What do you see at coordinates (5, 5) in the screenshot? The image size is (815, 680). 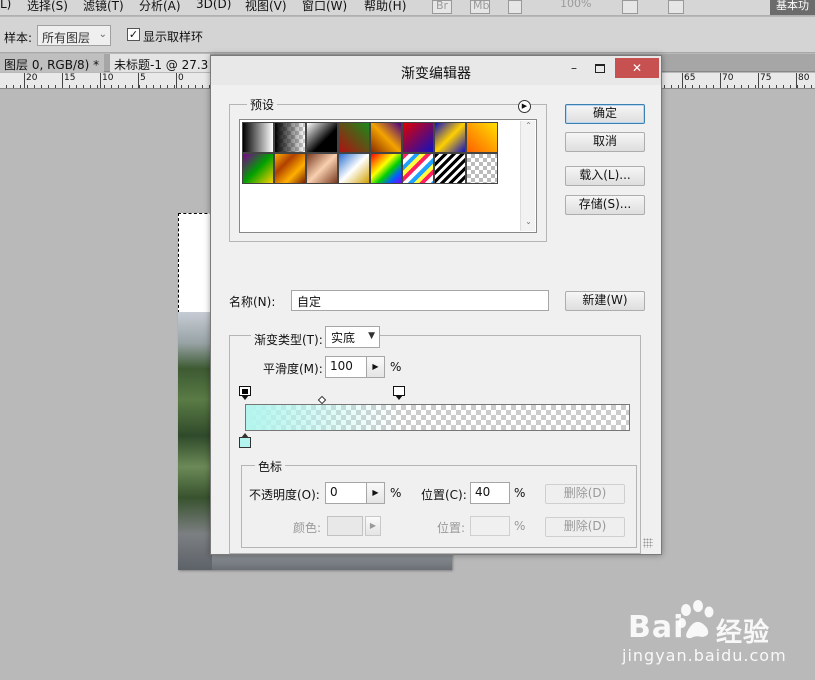 I see `menu-item: L)` at bounding box center [5, 5].